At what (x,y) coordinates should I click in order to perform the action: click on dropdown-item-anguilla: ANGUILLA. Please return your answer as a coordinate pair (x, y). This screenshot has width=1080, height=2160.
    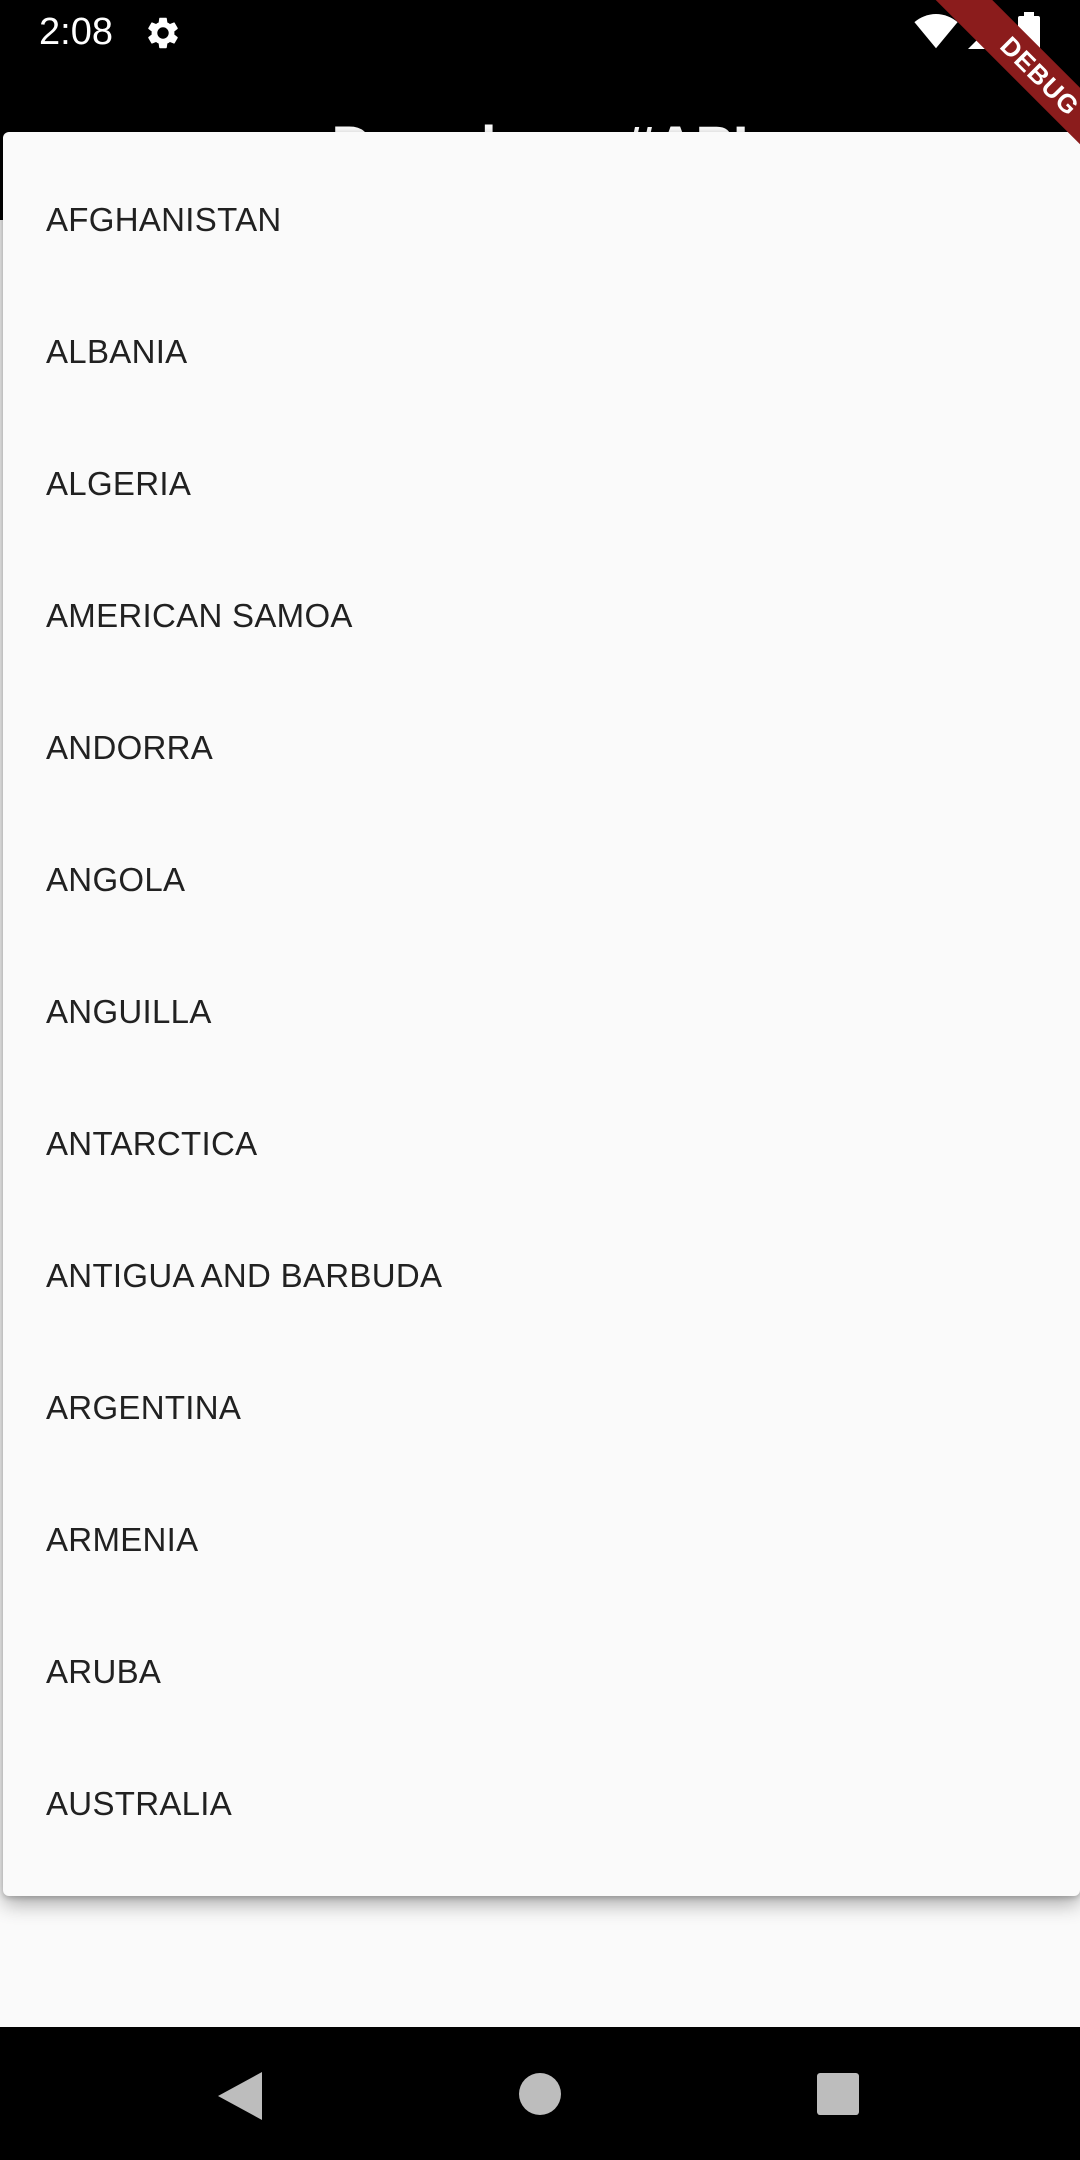
    Looking at the image, I should click on (541, 1012).